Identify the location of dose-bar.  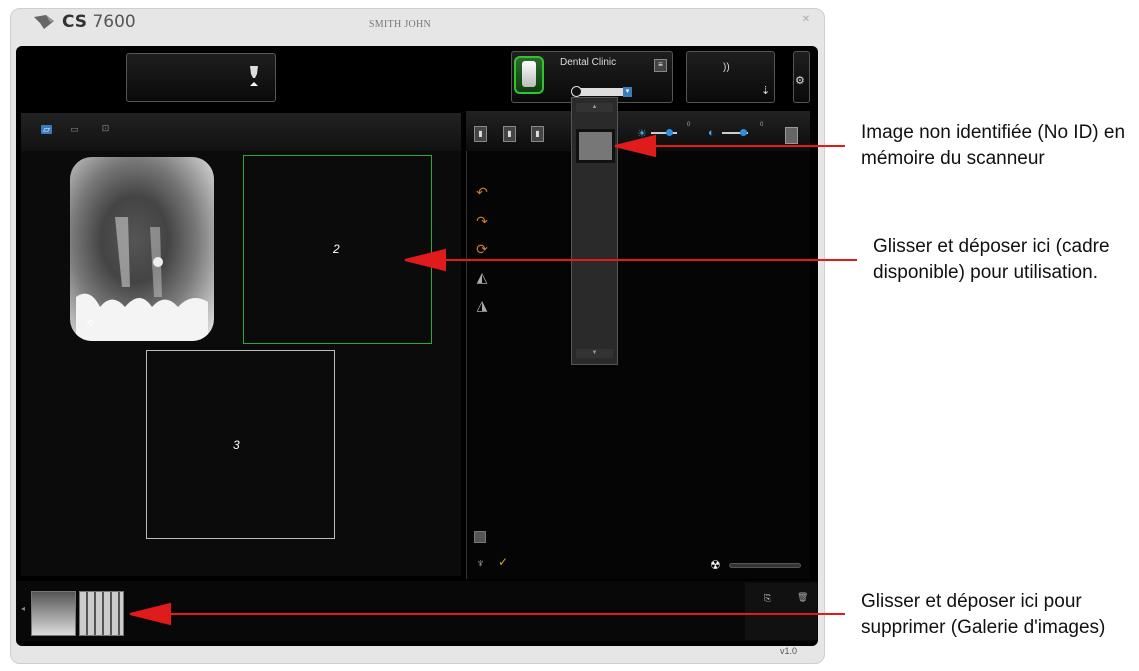
(765, 565).